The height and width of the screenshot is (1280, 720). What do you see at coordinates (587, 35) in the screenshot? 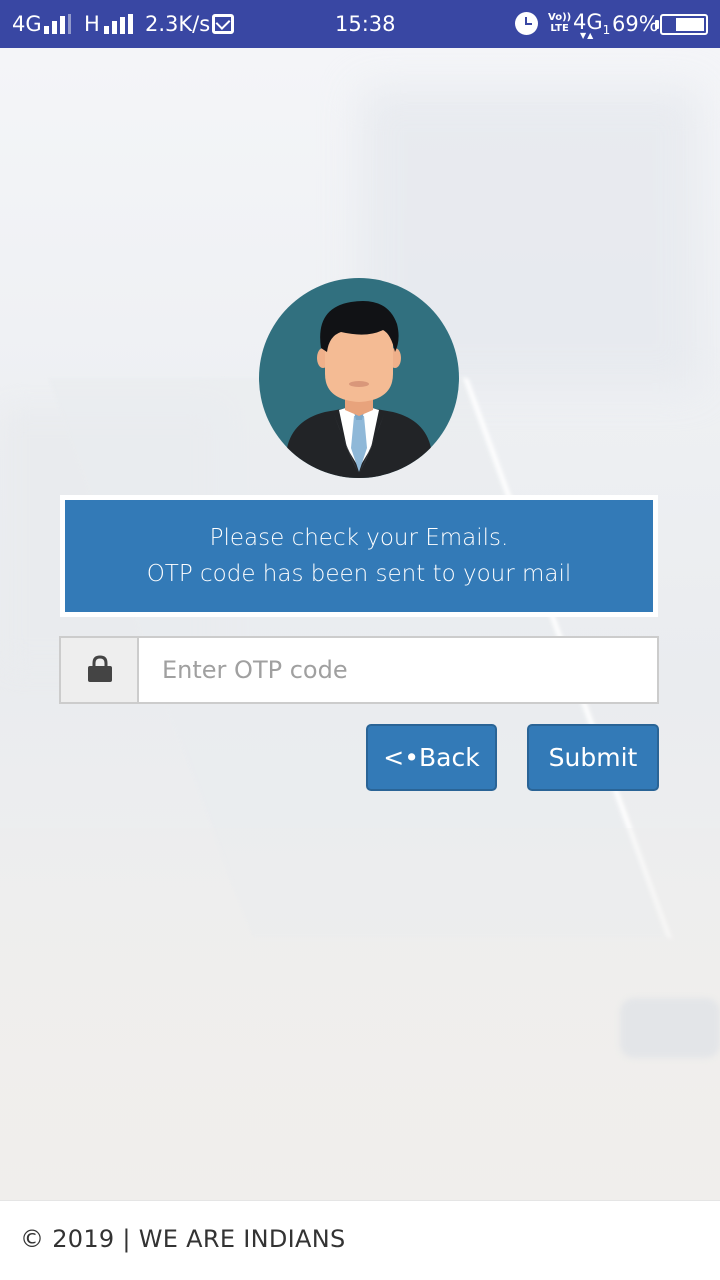
I see `data-arrows-icon: ▼▲` at bounding box center [587, 35].